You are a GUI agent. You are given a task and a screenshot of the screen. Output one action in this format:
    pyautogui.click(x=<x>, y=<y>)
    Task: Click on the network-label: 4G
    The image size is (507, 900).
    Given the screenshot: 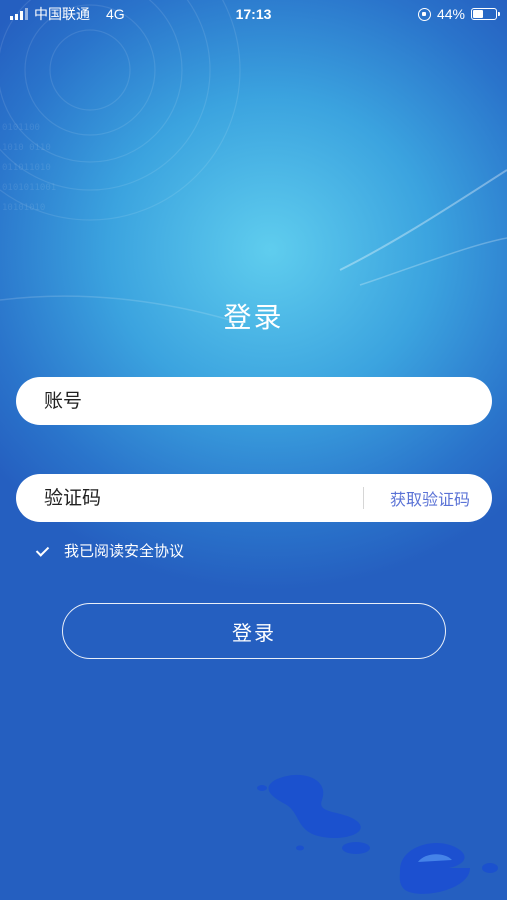 What is the action you would take?
    pyautogui.click(x=115, y=14)
    